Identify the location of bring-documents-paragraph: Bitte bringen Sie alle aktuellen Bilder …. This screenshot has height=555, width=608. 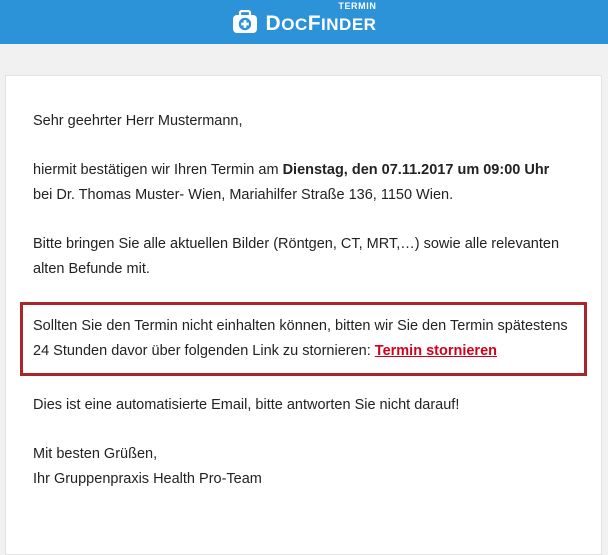
(296, 256).